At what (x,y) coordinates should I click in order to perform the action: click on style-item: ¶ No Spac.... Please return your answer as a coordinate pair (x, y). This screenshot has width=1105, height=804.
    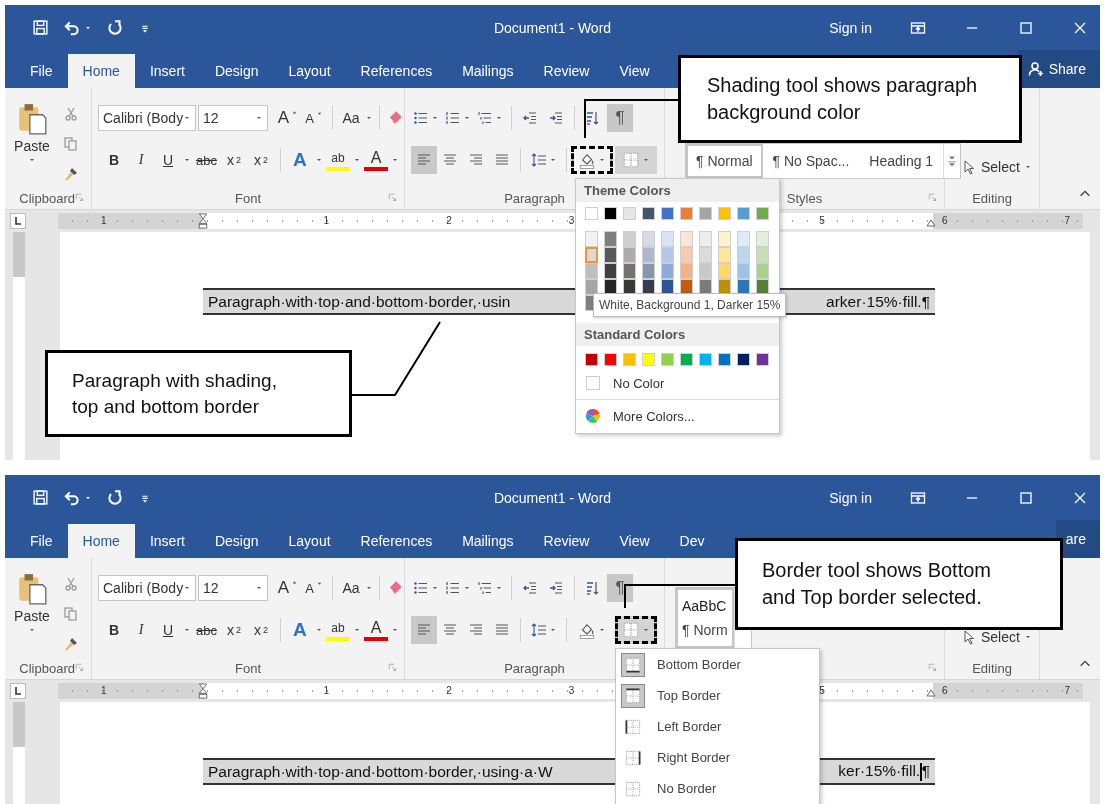
    Looking at the image, I should click on (811, 161).